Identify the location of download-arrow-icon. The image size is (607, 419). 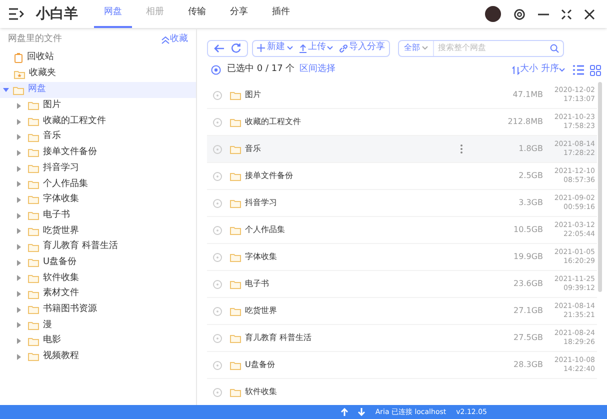
(362, 412).